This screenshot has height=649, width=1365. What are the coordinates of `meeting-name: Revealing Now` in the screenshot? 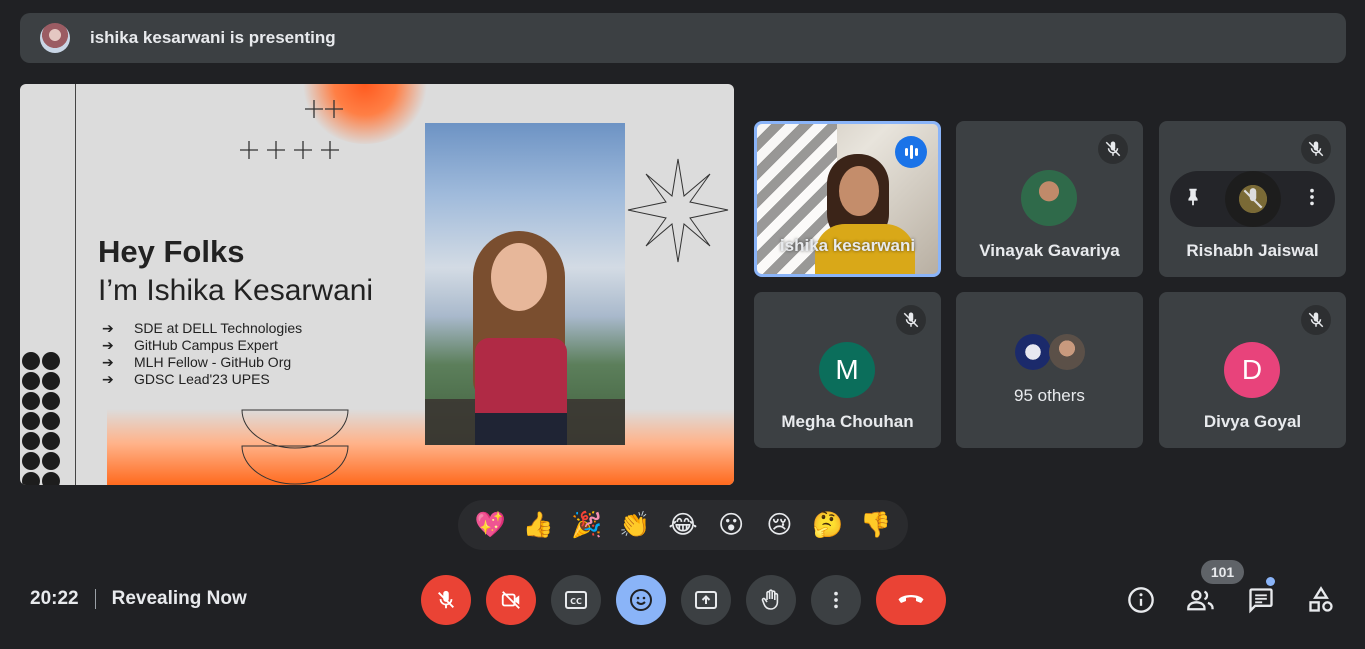 It's located at (179, 598).